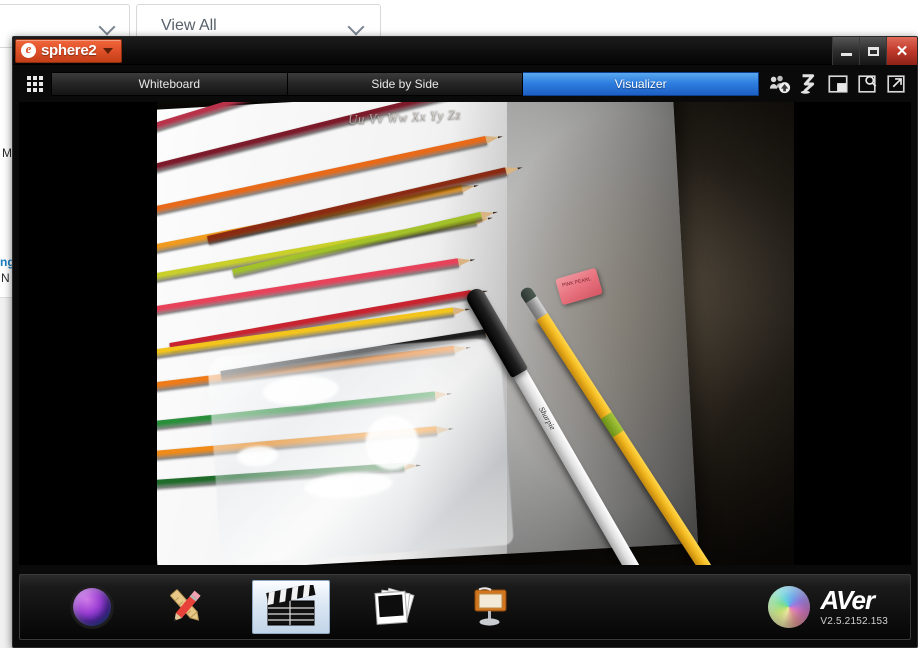 The width and height of the screenshot is (918, 648). What do you see at coordinates (852, 333) in the screenshot?
I see `video-pillarbox-right` at bounding box center [852, 333].